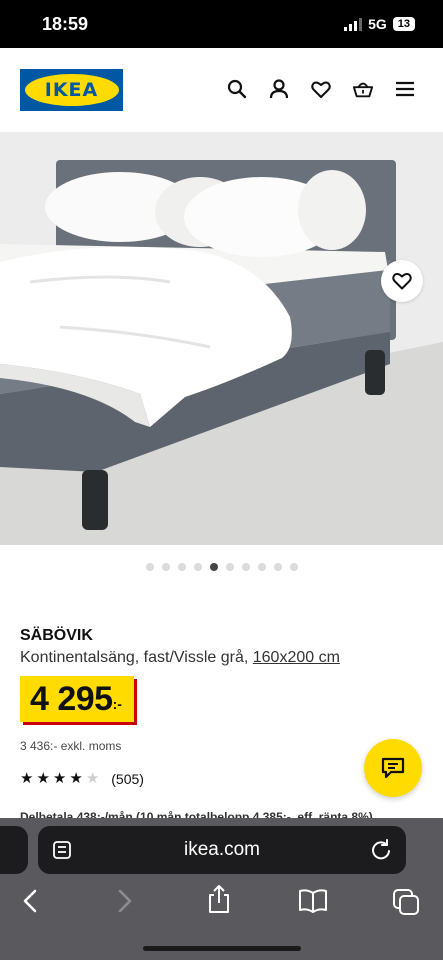 This screenshot has width=443, height=960. What do you see at coordinates (221, 567) in the screenshot?
I see `gallery-dots` at bounding box center [221, 567].